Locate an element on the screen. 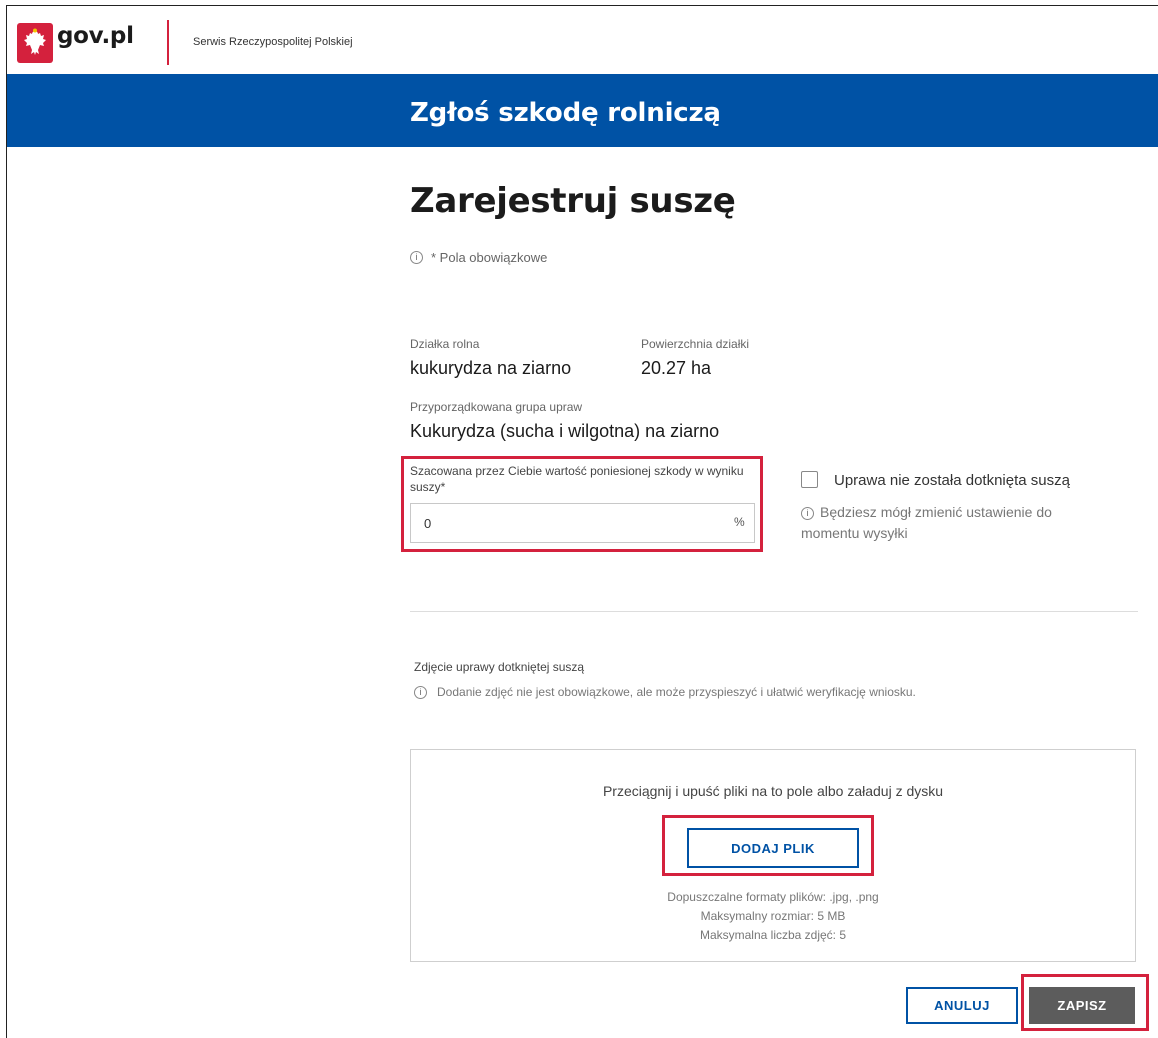 This screenshot has height=1038, width=1158. photo-section-label: Zdjęcie uprawy dotkniętej suszą is located at coordinates (499, 667).